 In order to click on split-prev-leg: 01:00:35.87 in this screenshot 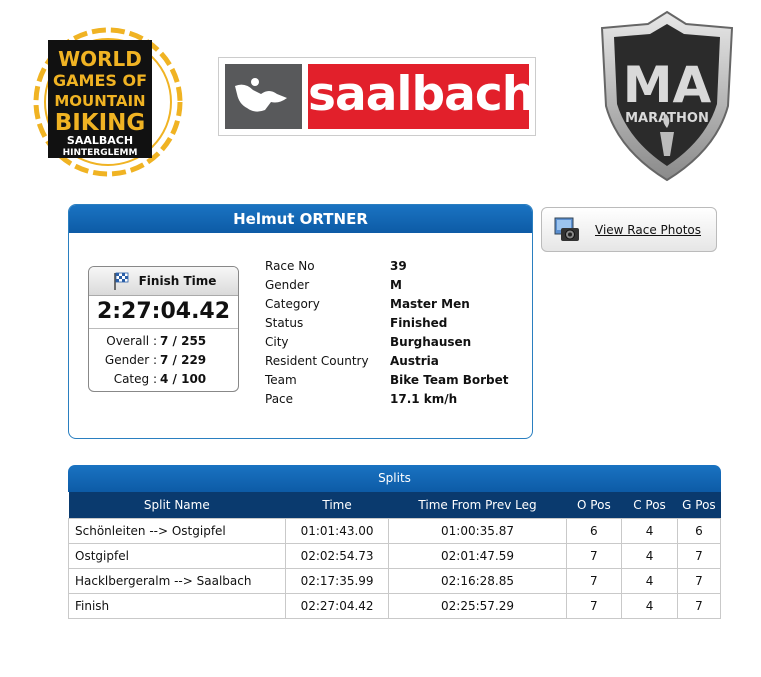, I will do `click(477, 531)`.